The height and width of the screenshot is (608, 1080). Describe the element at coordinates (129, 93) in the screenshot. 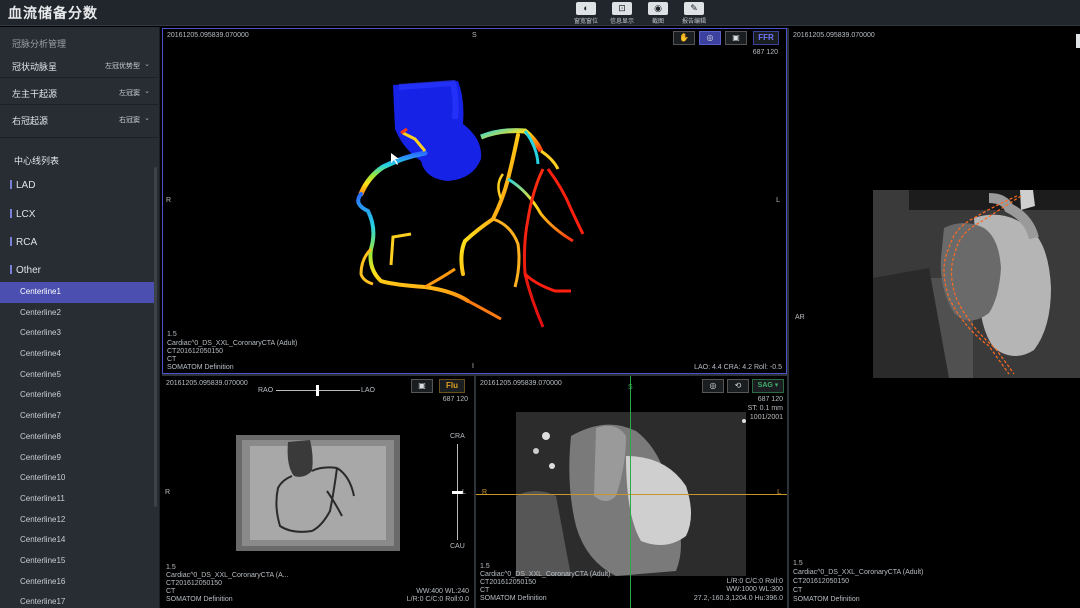

I see `setting-value: 左冠窦` at that location.